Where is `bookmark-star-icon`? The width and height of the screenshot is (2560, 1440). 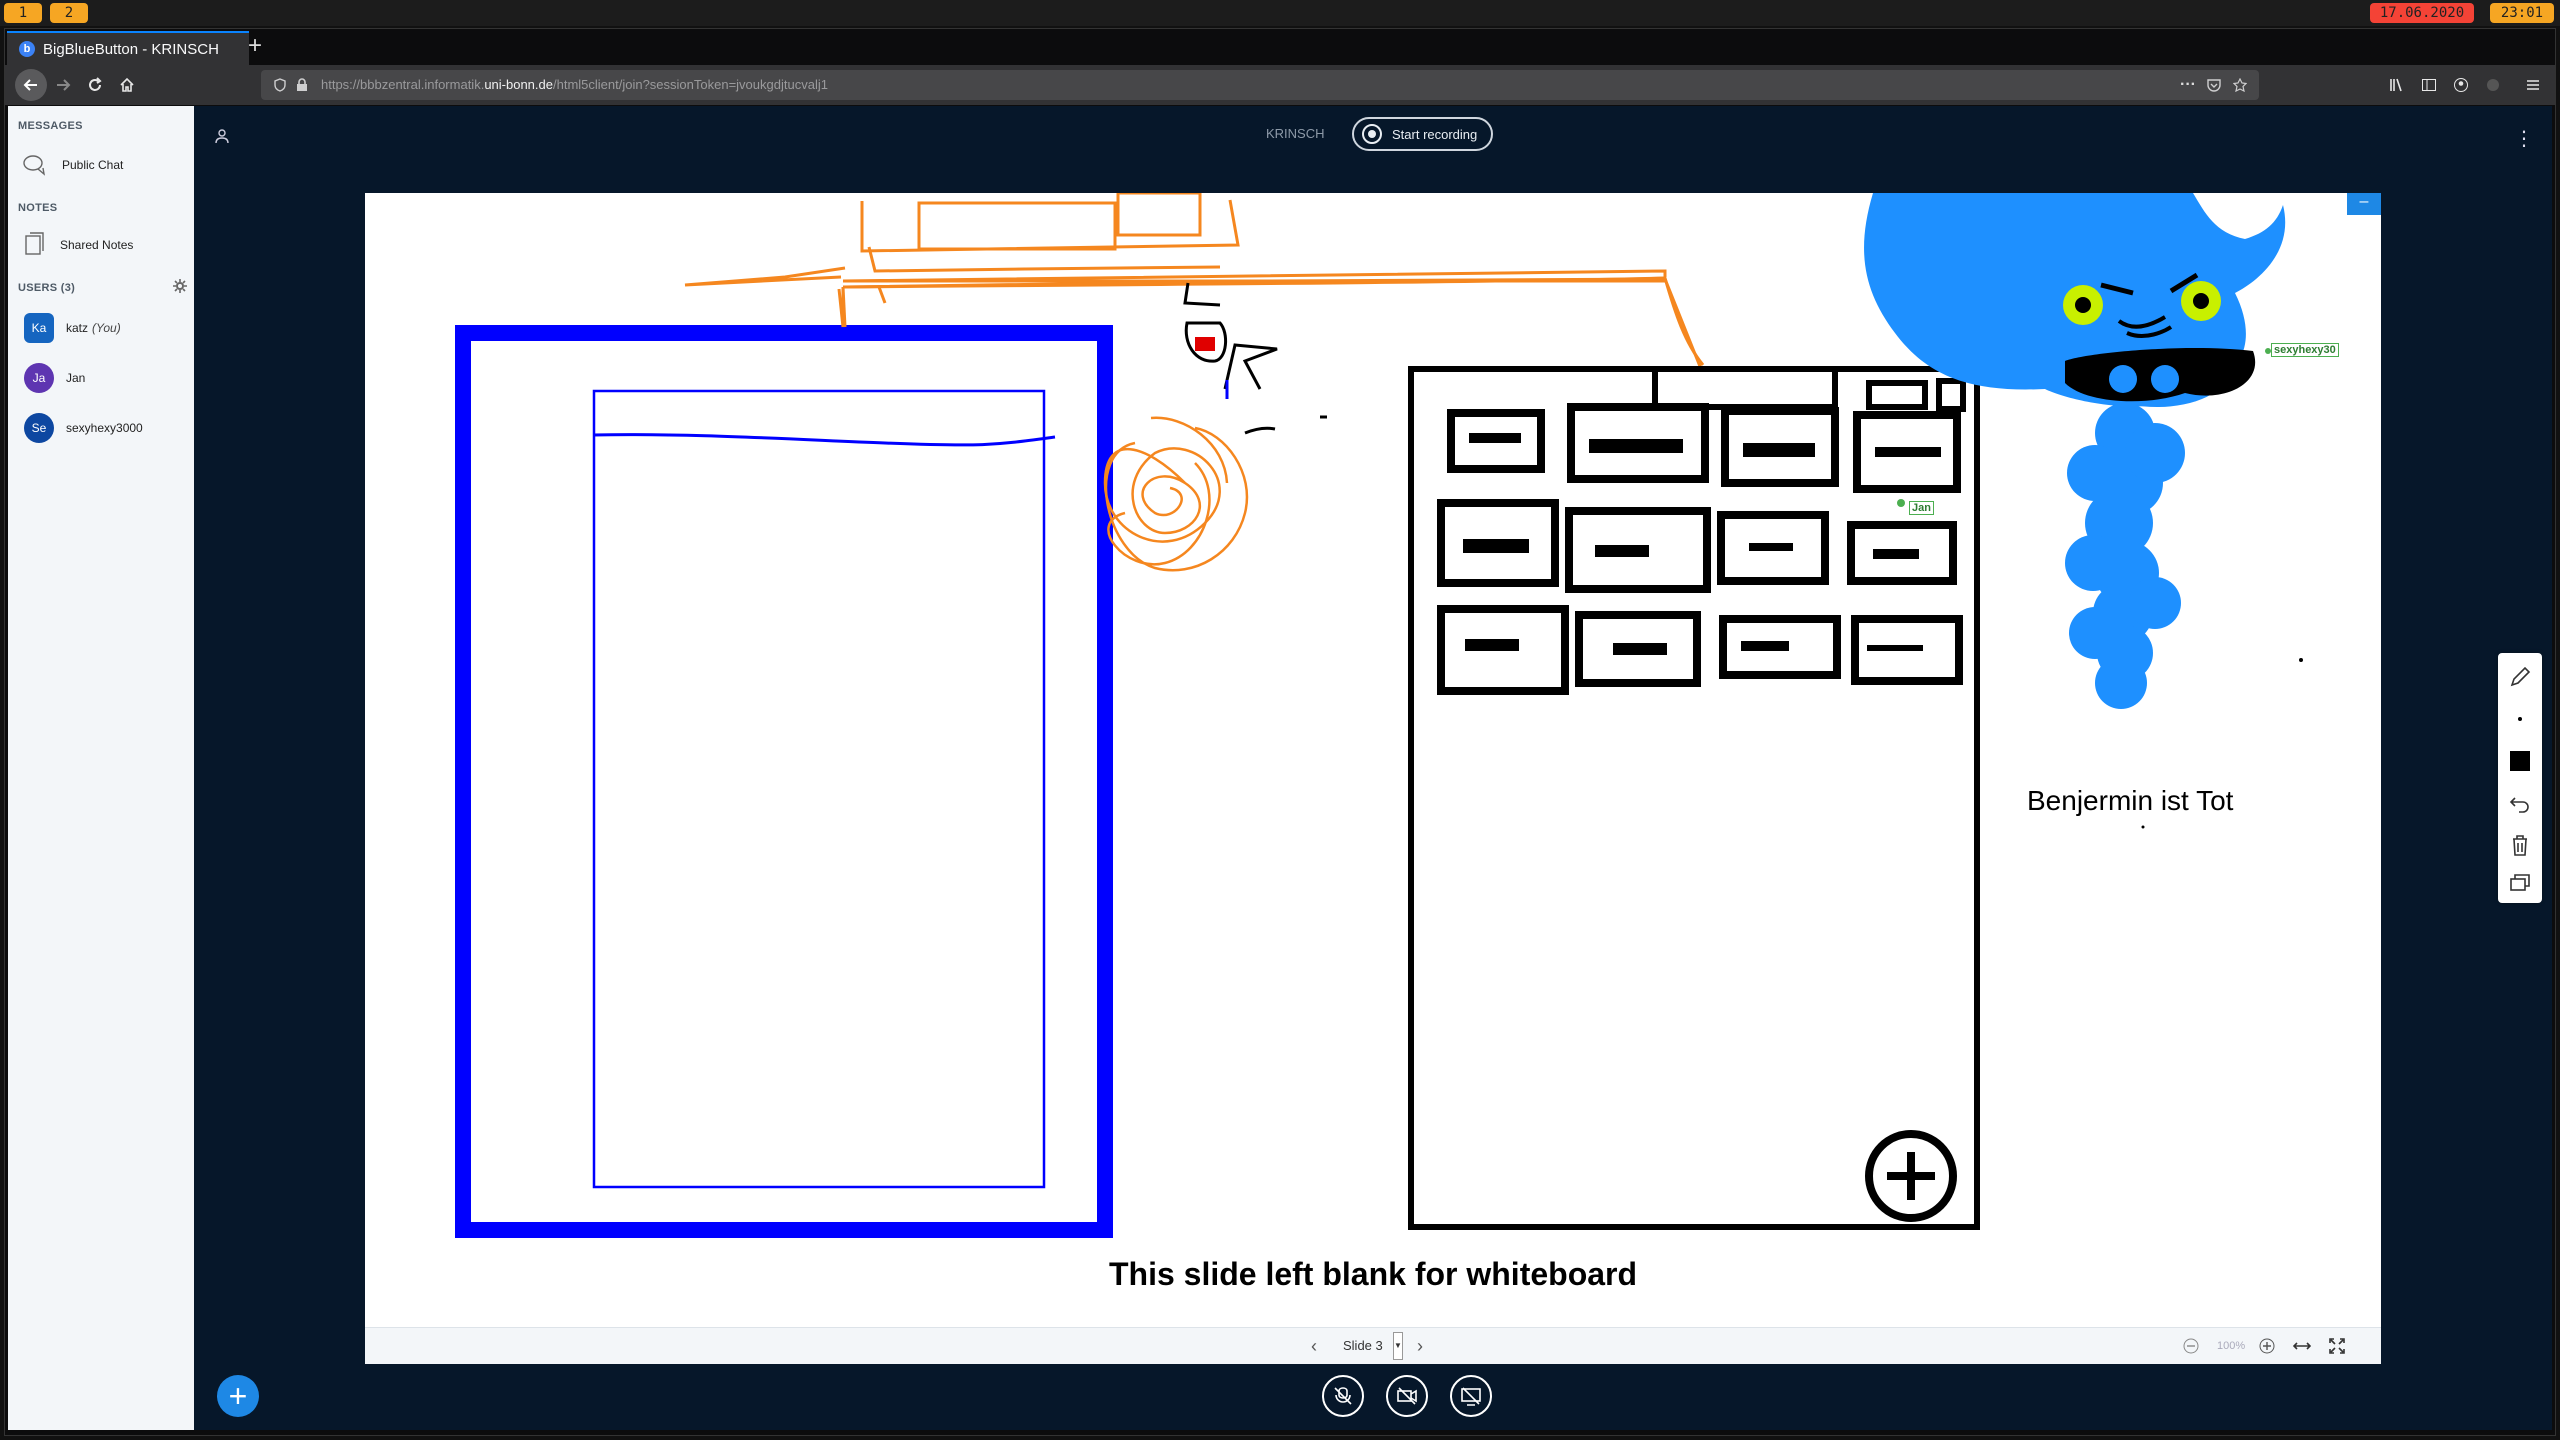
bookmark-star-icon is located at coordinates (2240, 85).